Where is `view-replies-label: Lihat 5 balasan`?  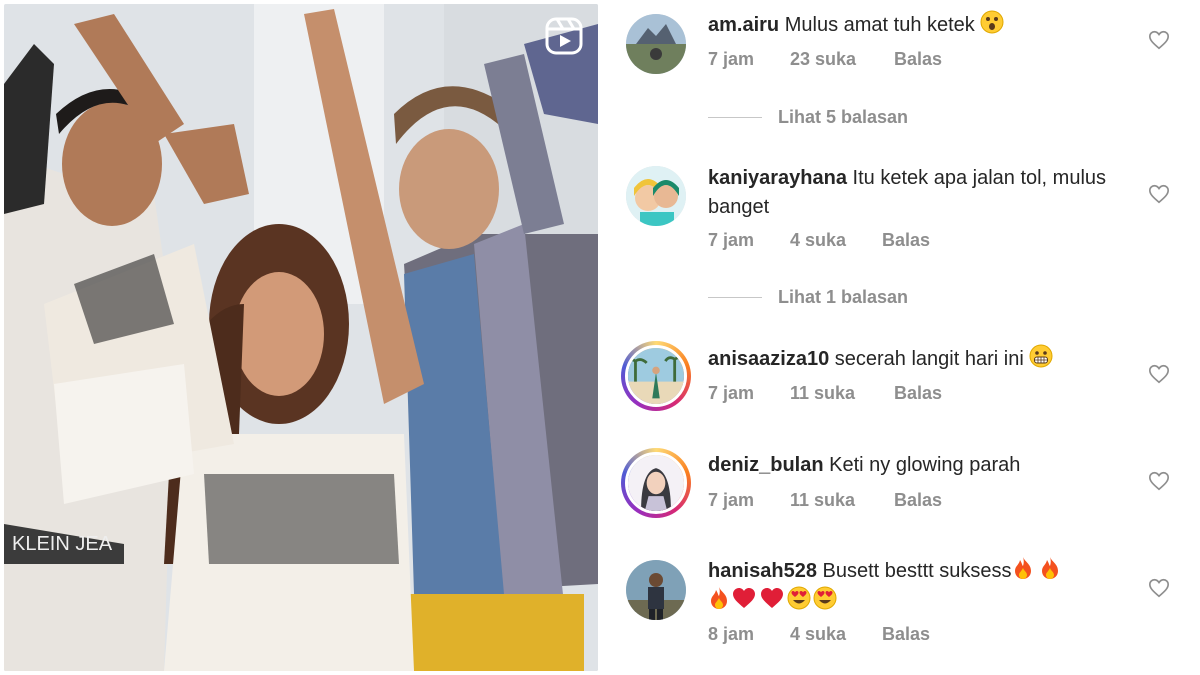 view-replies-label: Lihat 5 balasan is located at coordinates (843, 117).